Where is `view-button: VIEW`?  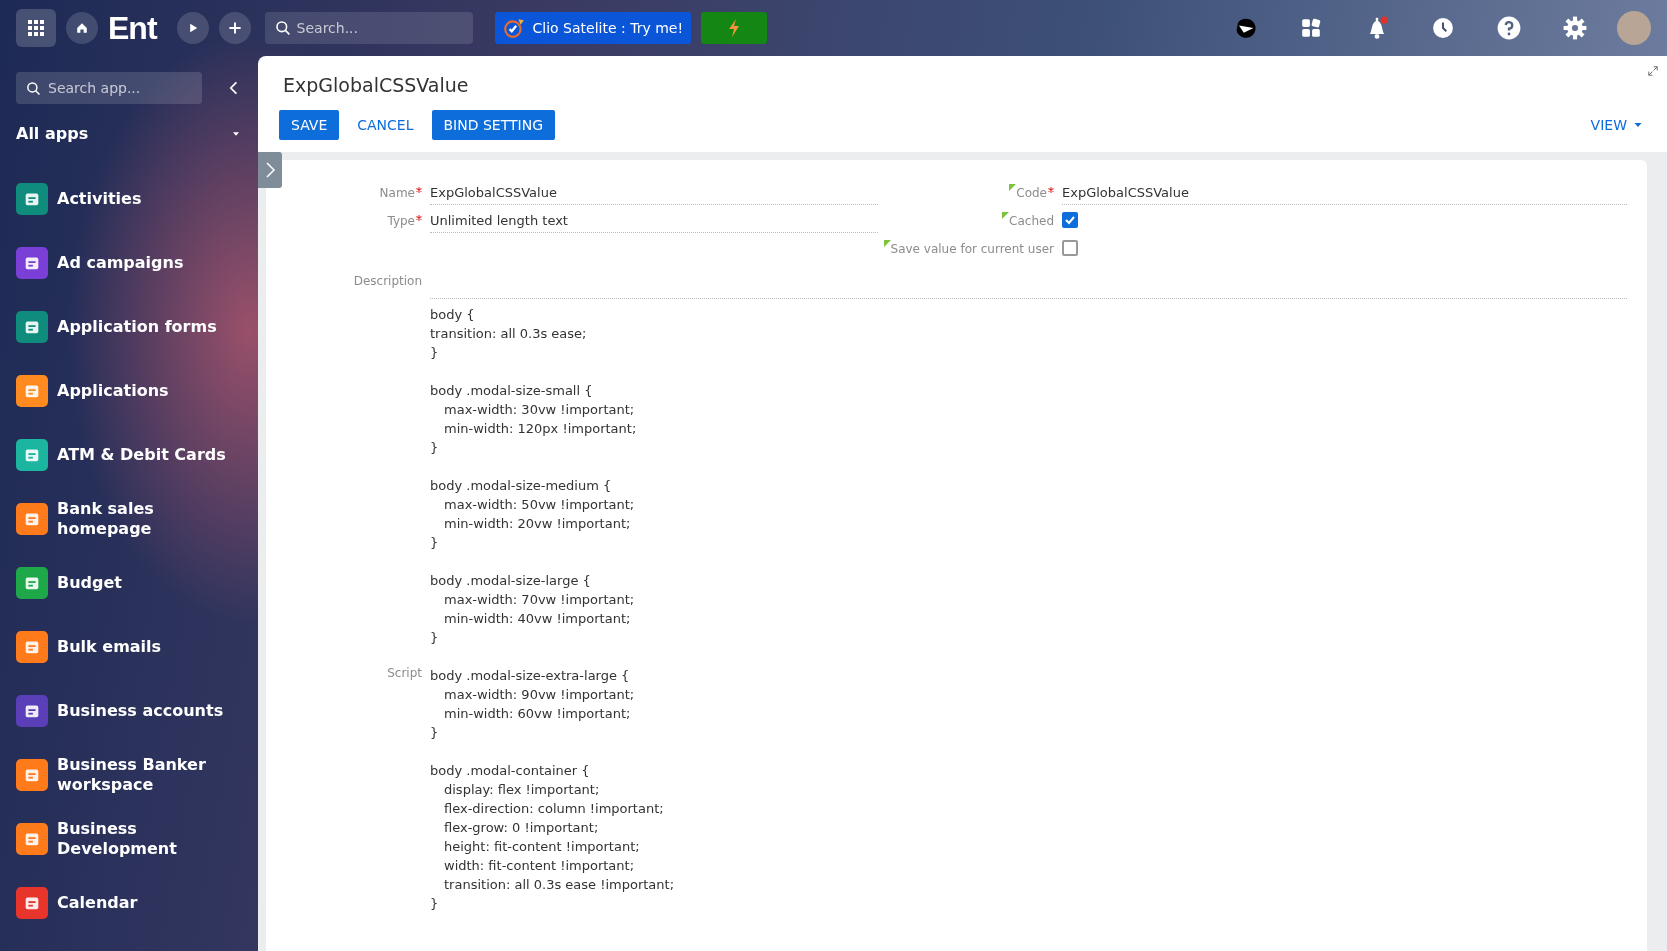
view-button: VIEW is located at coordinates (1616, 125).